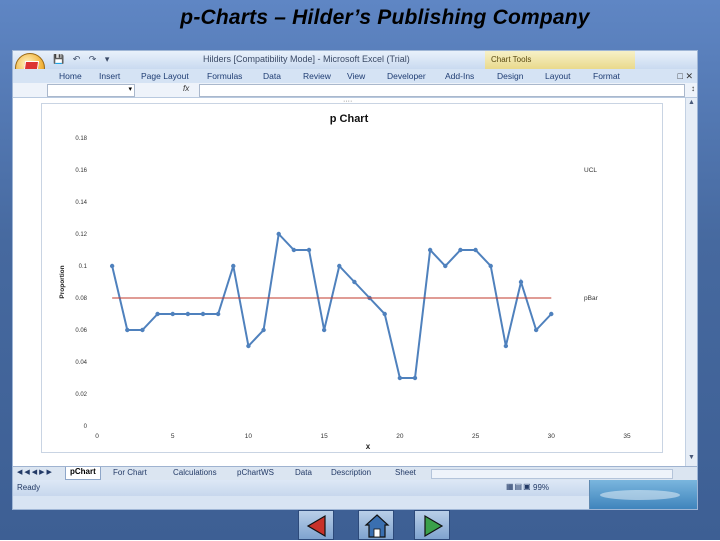 The height and width of the screenshot is (541, 720). Describe the element at coordinates (590, 170) in the screenshot. I see `chart-annotation: UCL` at that location.